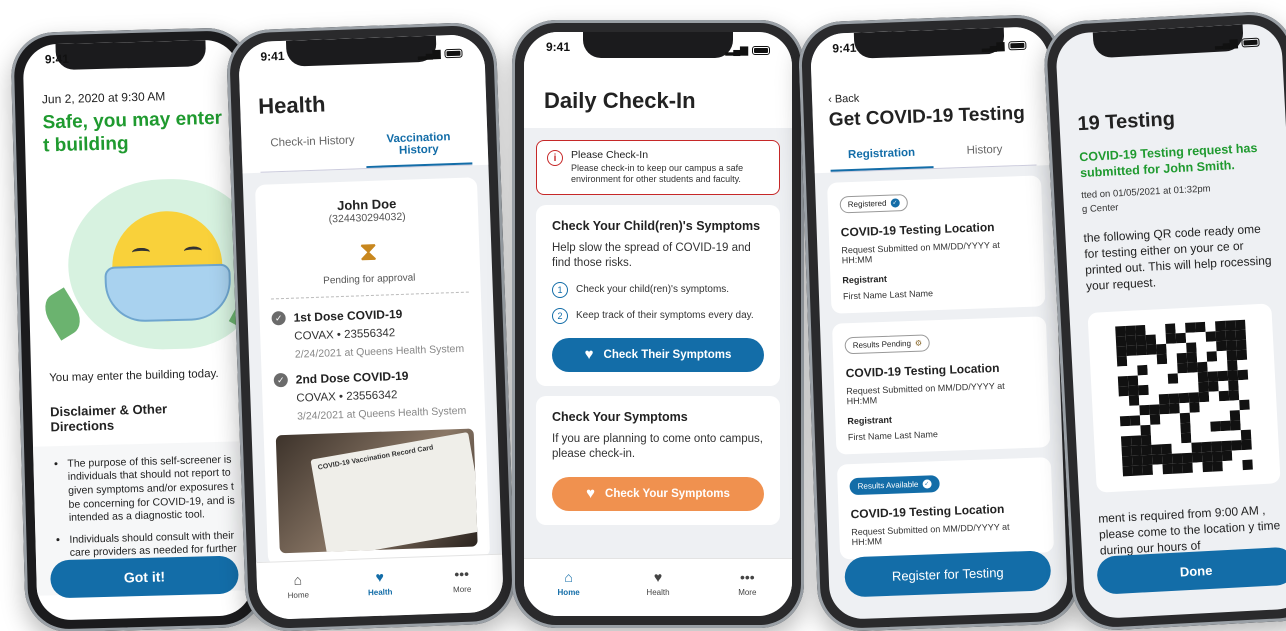 This screenshot has height=631, width=1286. What do you see at coordinates (620, 100) in the screenshot?
I see `page-title: Daily Check-In` at bounding box center [620, 100].